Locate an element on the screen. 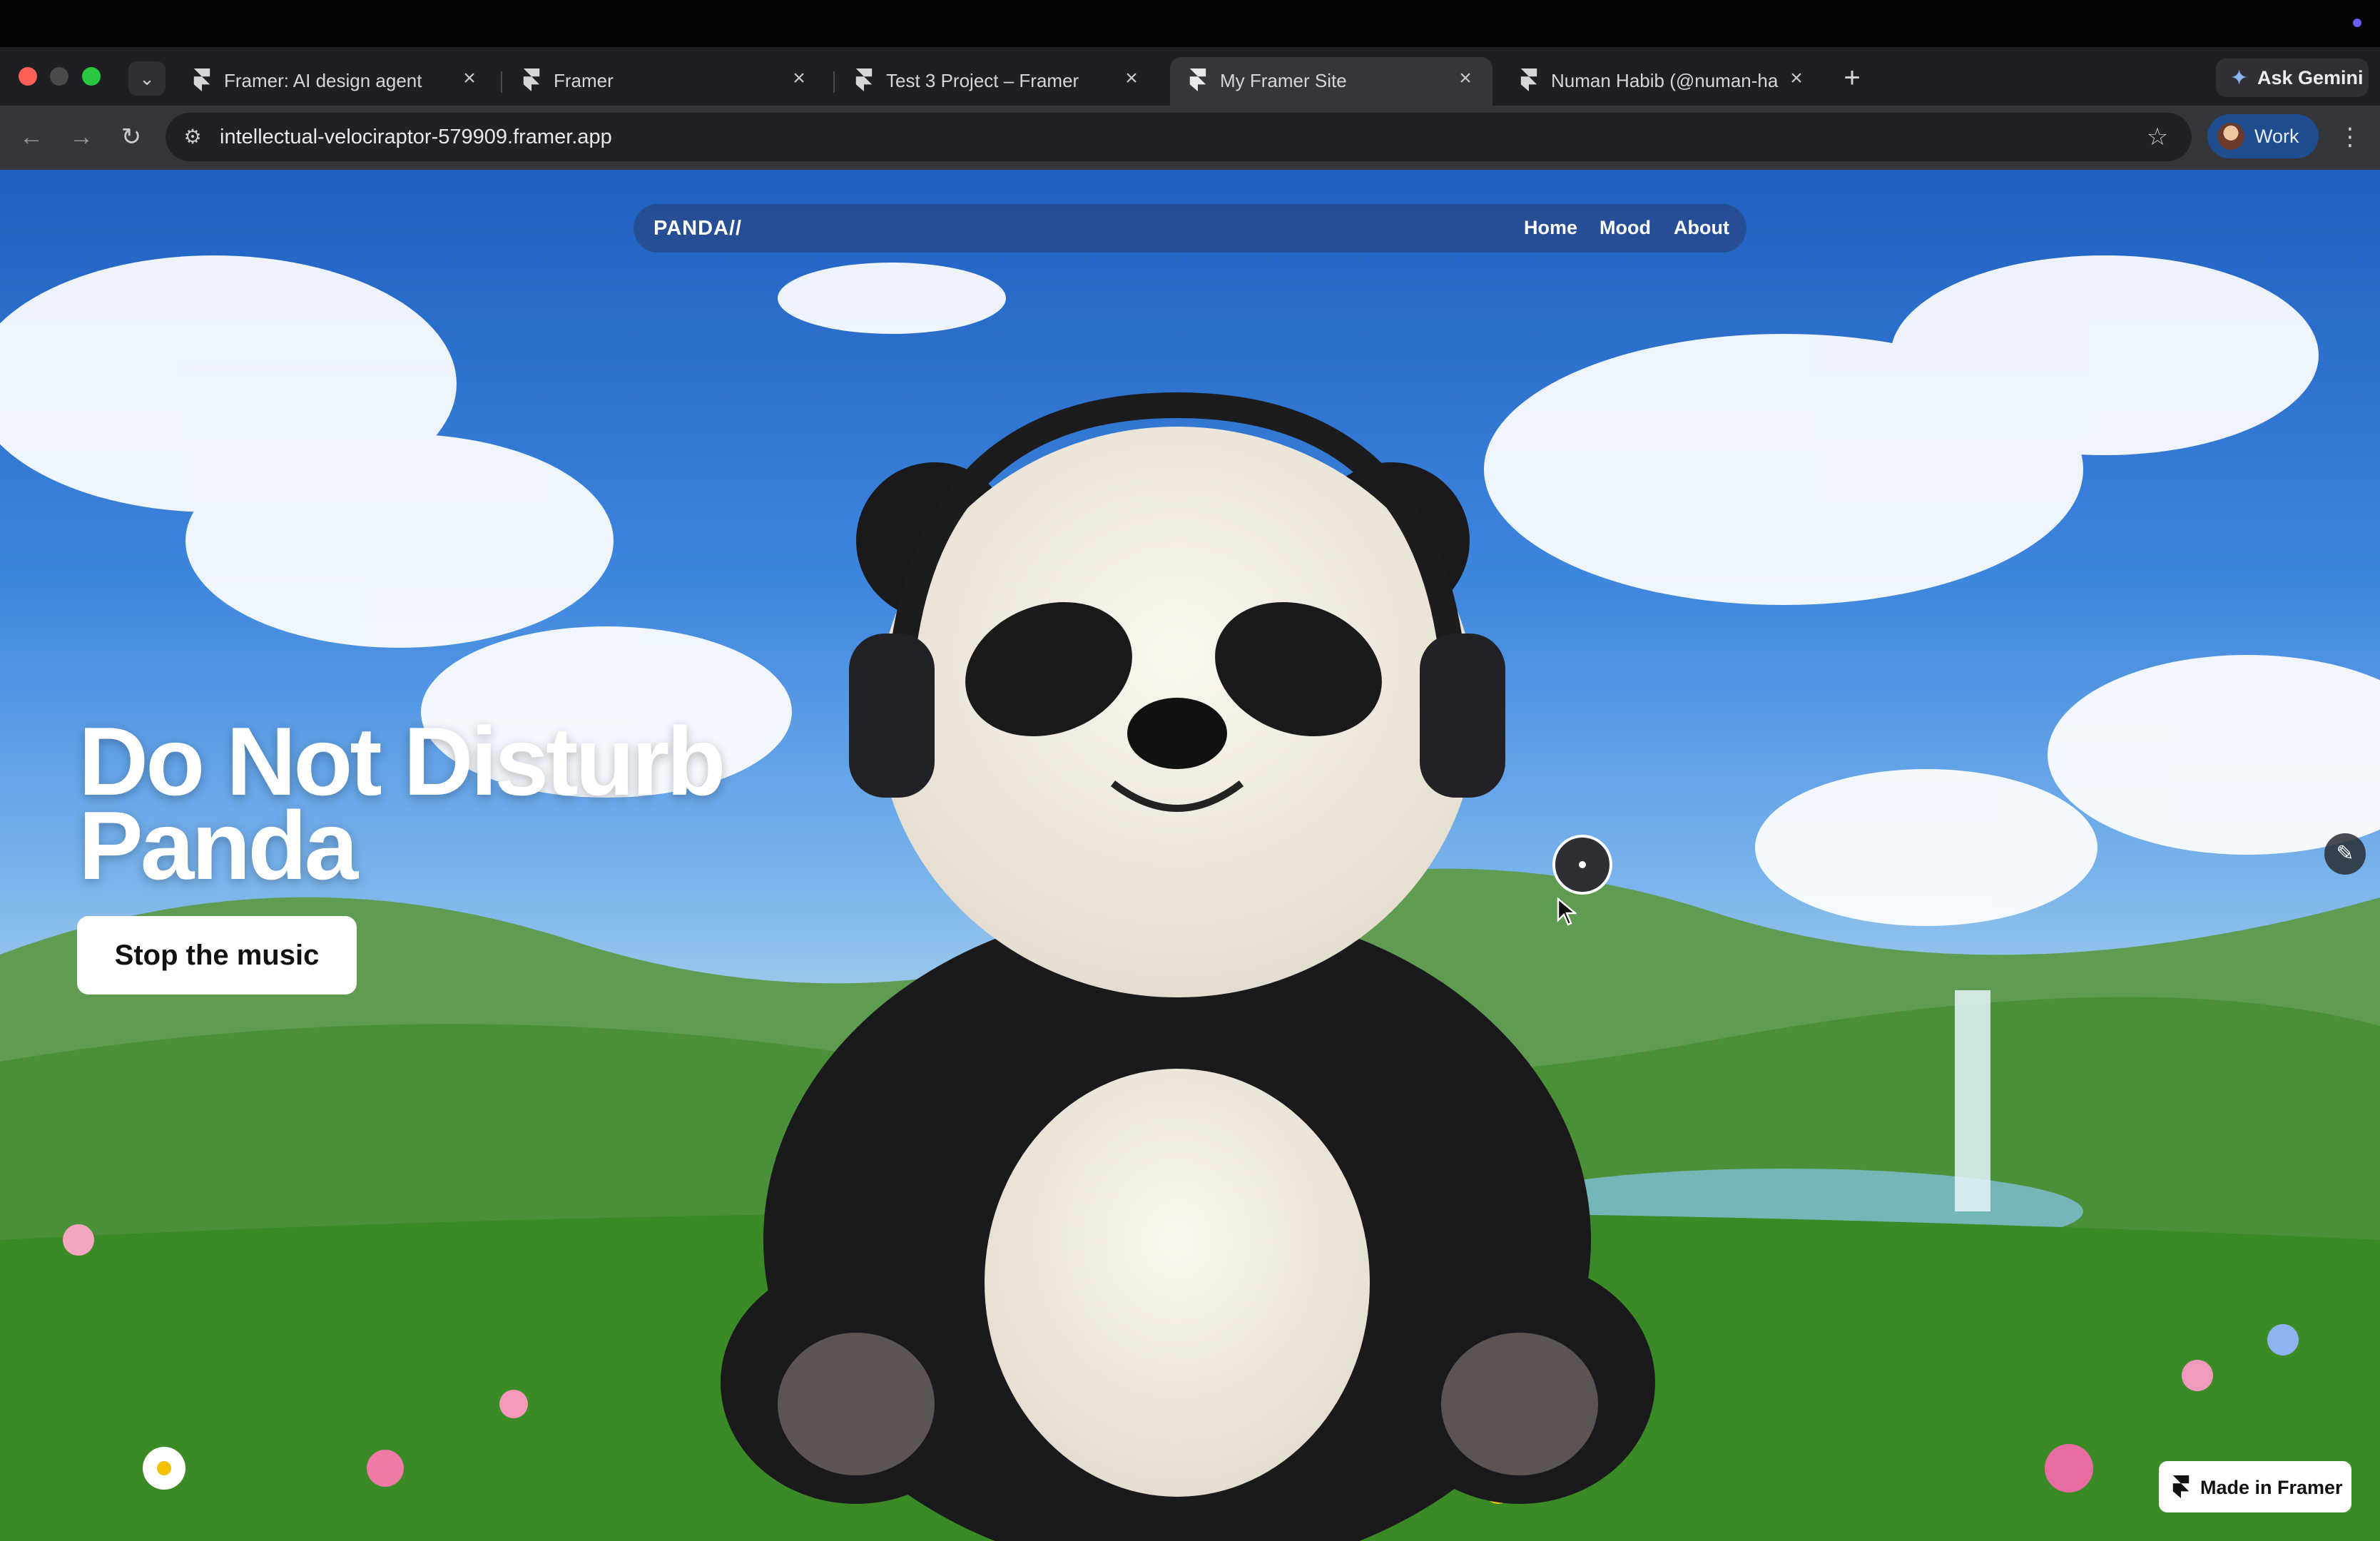  nav-link-mood: Mood is located at coordinates (1625, 228).